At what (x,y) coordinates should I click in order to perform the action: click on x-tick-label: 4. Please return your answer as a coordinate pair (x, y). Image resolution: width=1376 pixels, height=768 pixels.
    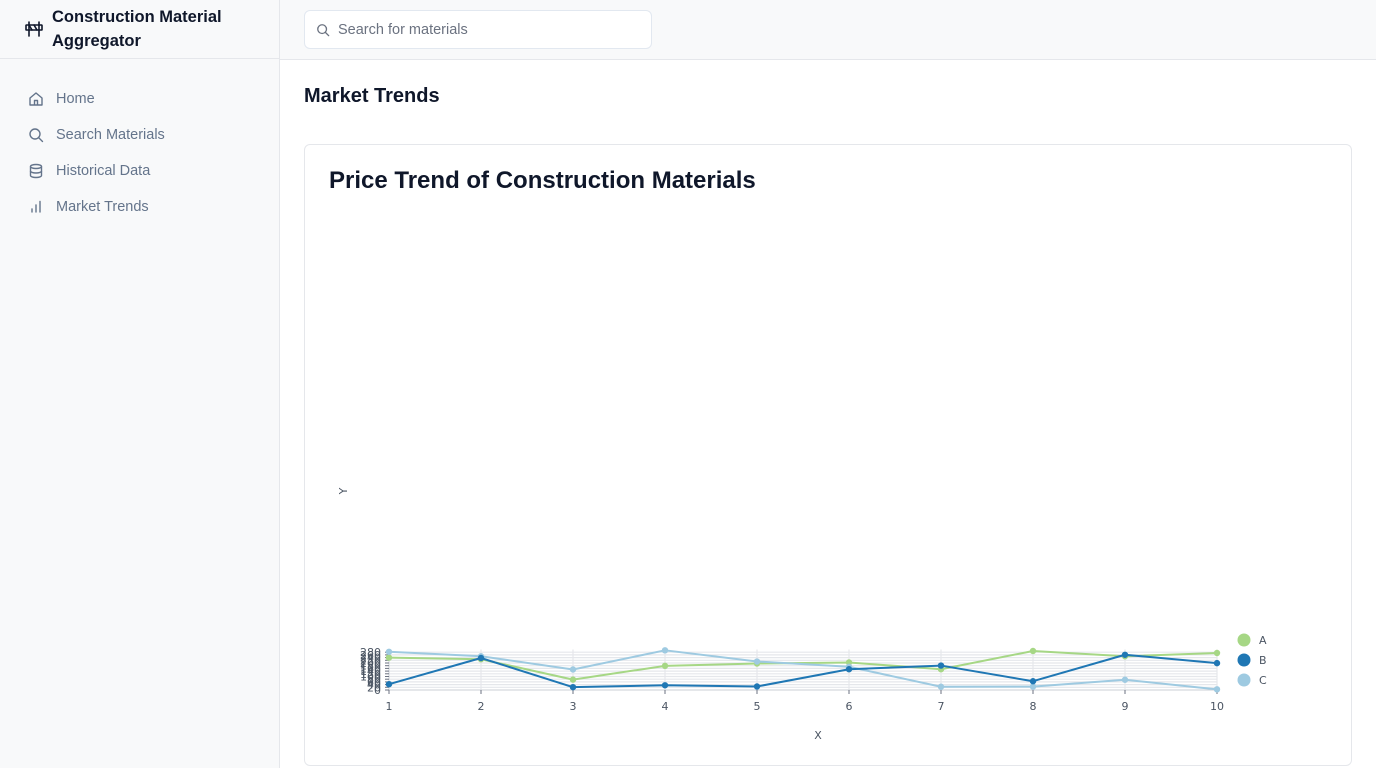
    Looking at the image, I should click on (665, 706).